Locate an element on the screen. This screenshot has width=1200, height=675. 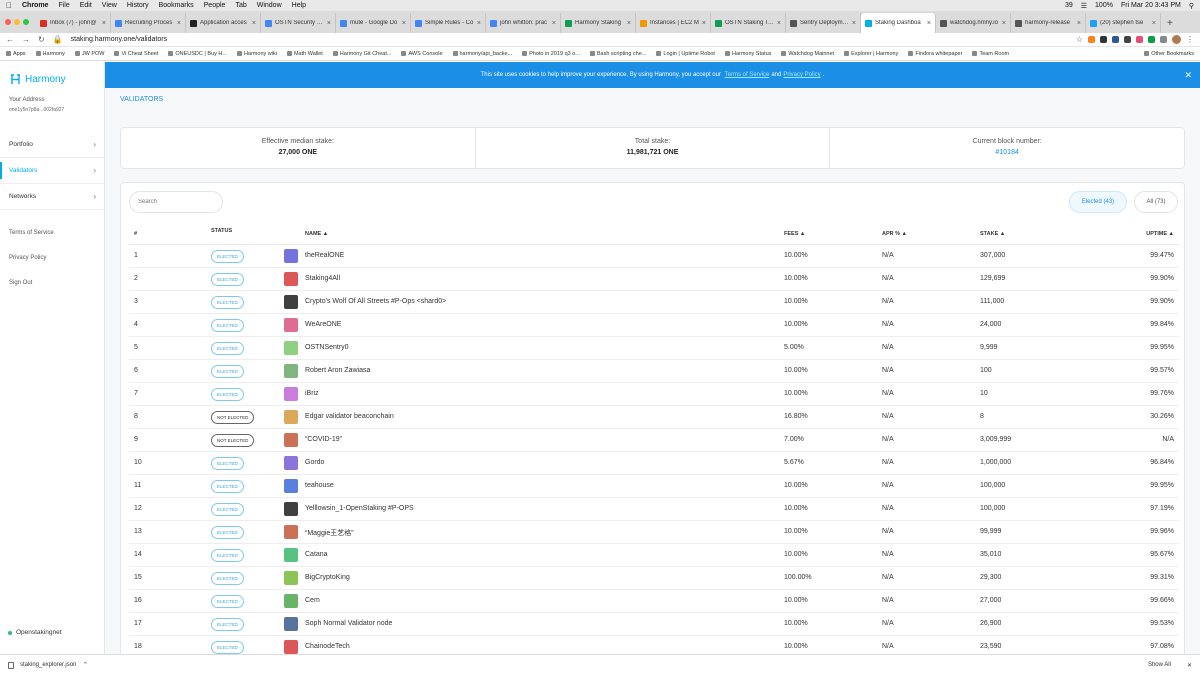
table-row: 5 ELECTED OSTNSentry0 5.00% N/A 9,999 99.95% is located at coordinates (654, 348).